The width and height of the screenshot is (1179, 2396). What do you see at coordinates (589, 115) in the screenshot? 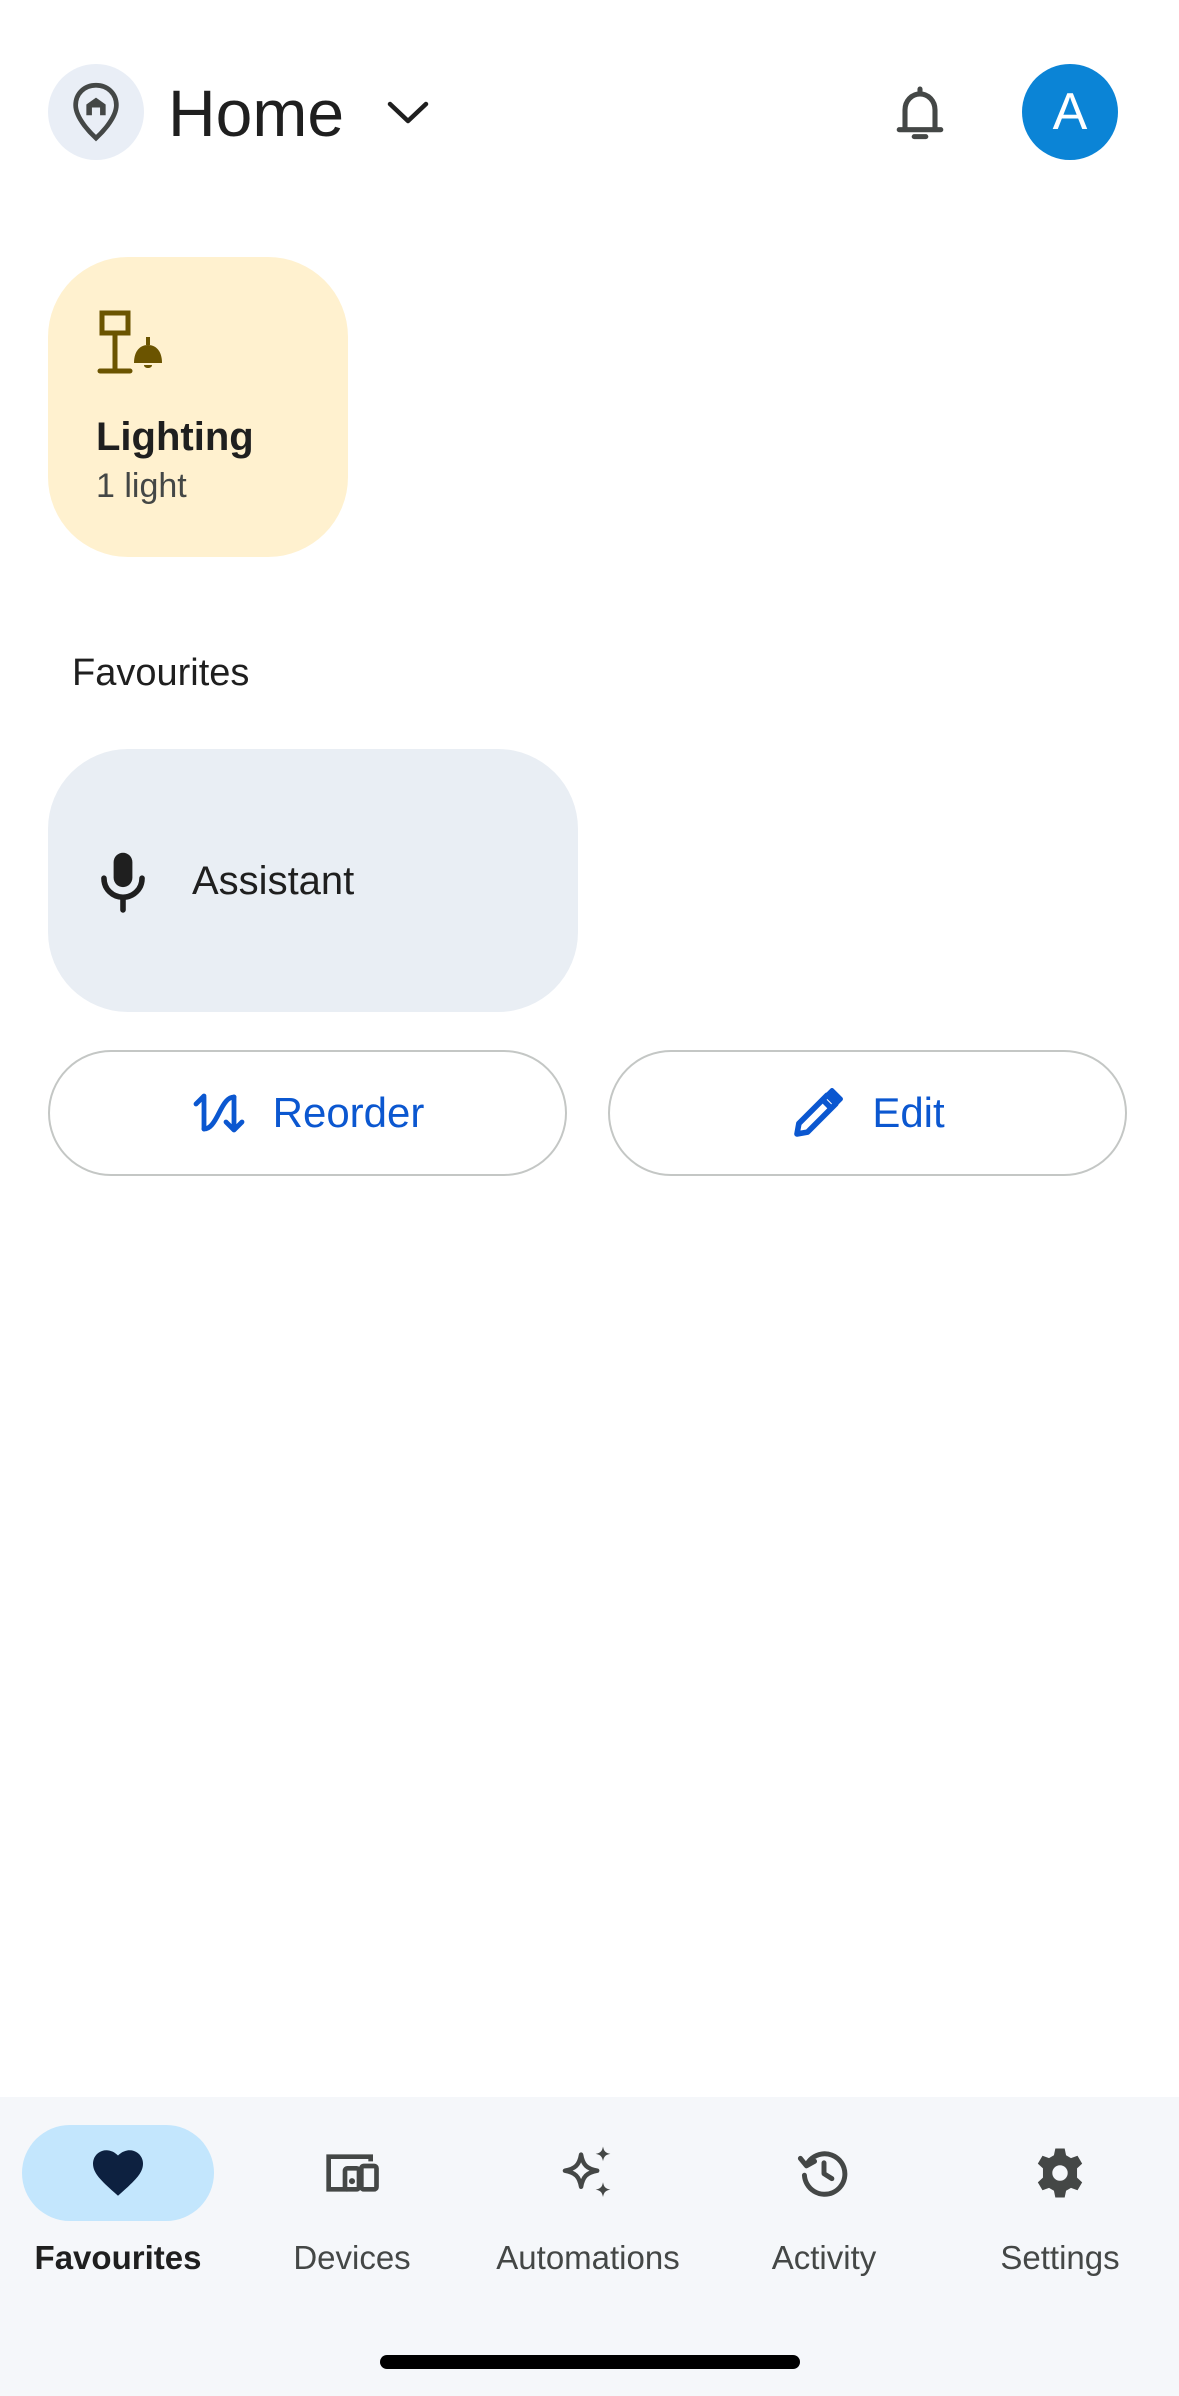
I see `header: Home A` at bounding box center [589, 115].